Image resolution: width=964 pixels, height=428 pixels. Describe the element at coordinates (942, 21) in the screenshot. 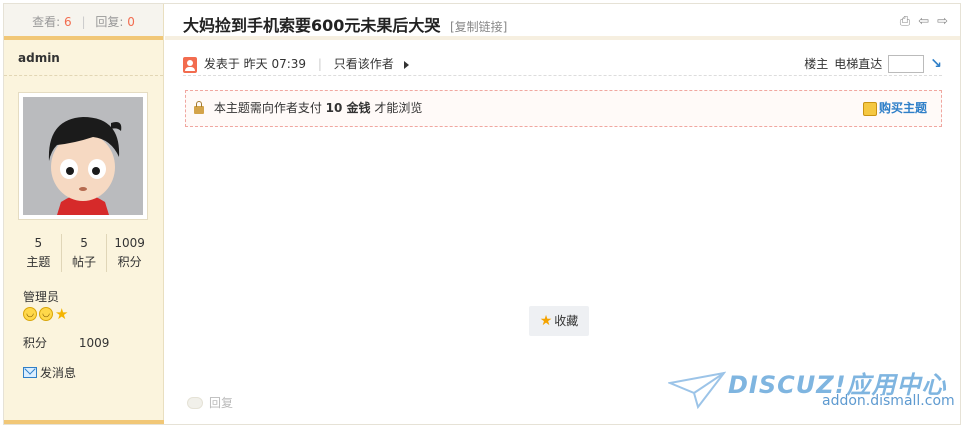

I see `next-thread-icon: ⇨` at that location.